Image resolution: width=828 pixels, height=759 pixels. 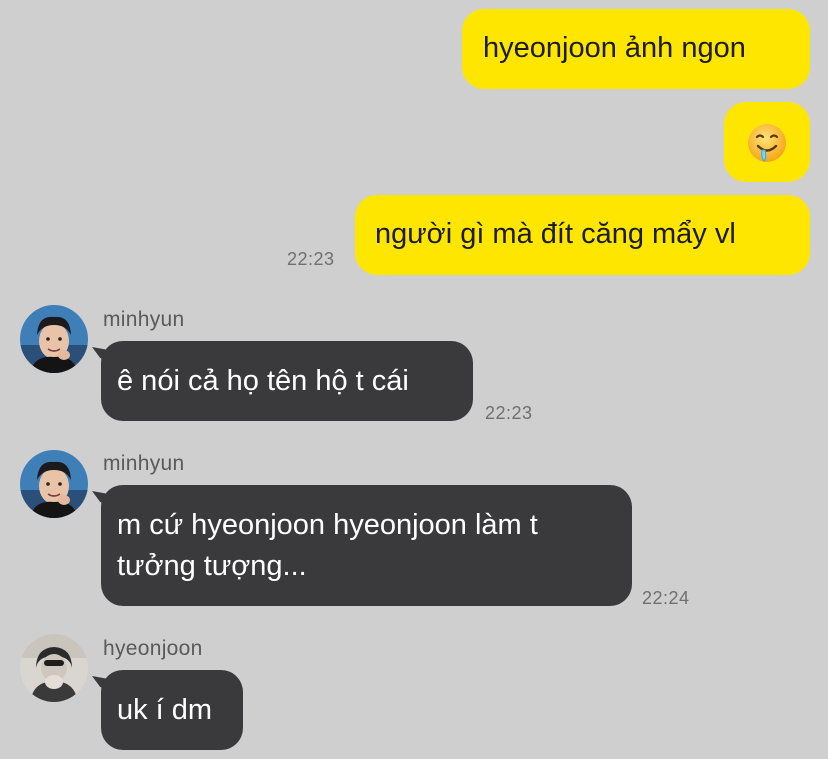 What do you see at coordinates (555, 234) in the screenshot?
I see `message-text: người gì mà đít căng mẩy vl` at bounding box center [555, 234].